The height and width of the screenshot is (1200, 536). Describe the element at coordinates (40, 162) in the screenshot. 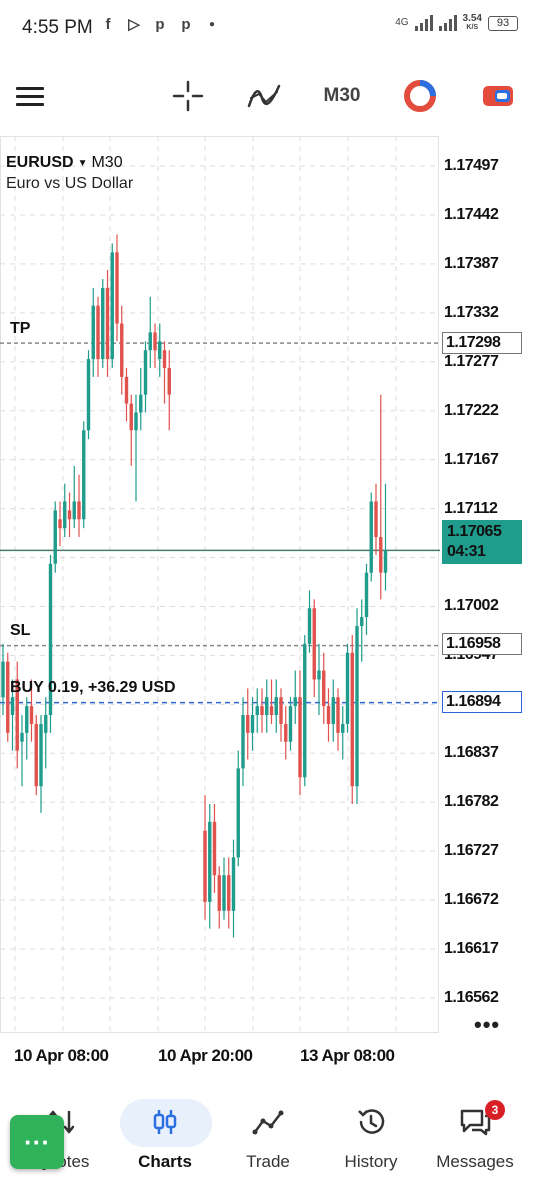

I see `symbol-name: EURUSD` at that location.